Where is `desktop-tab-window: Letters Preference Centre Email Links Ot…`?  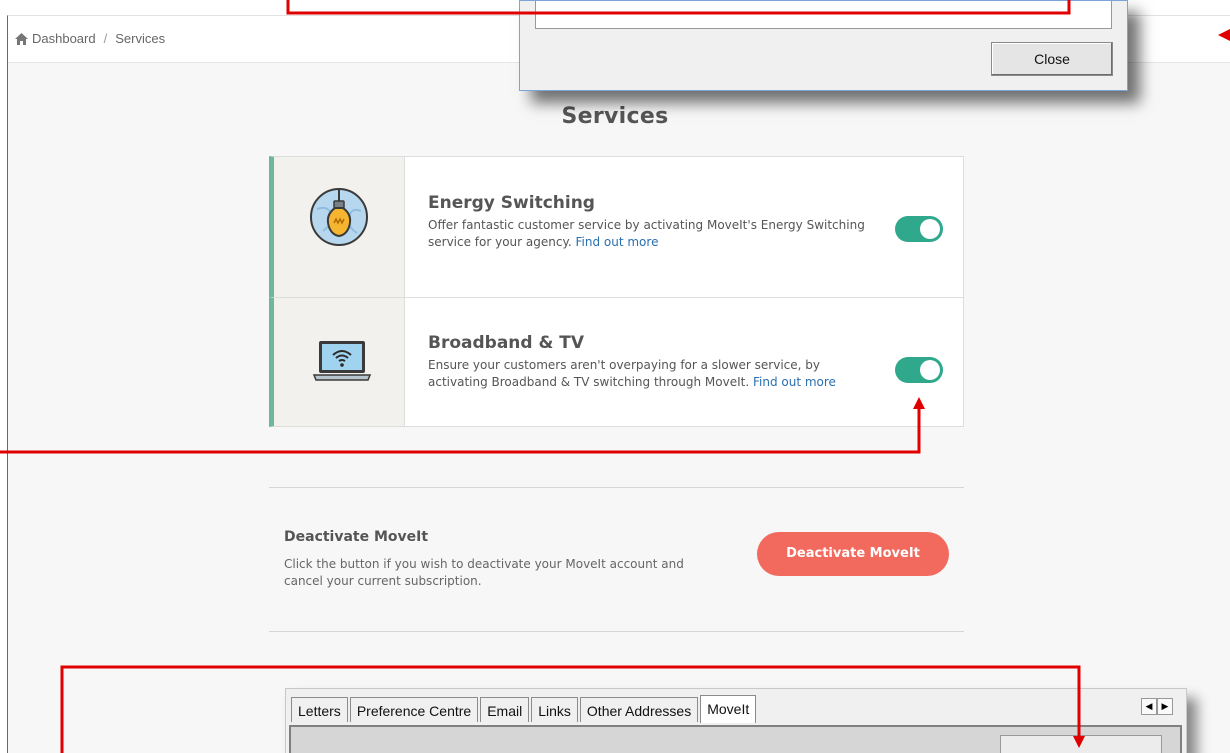
desktop-tab-window: Letters Preference Centre Email Links Ot… is located at coordinates (736, 720).